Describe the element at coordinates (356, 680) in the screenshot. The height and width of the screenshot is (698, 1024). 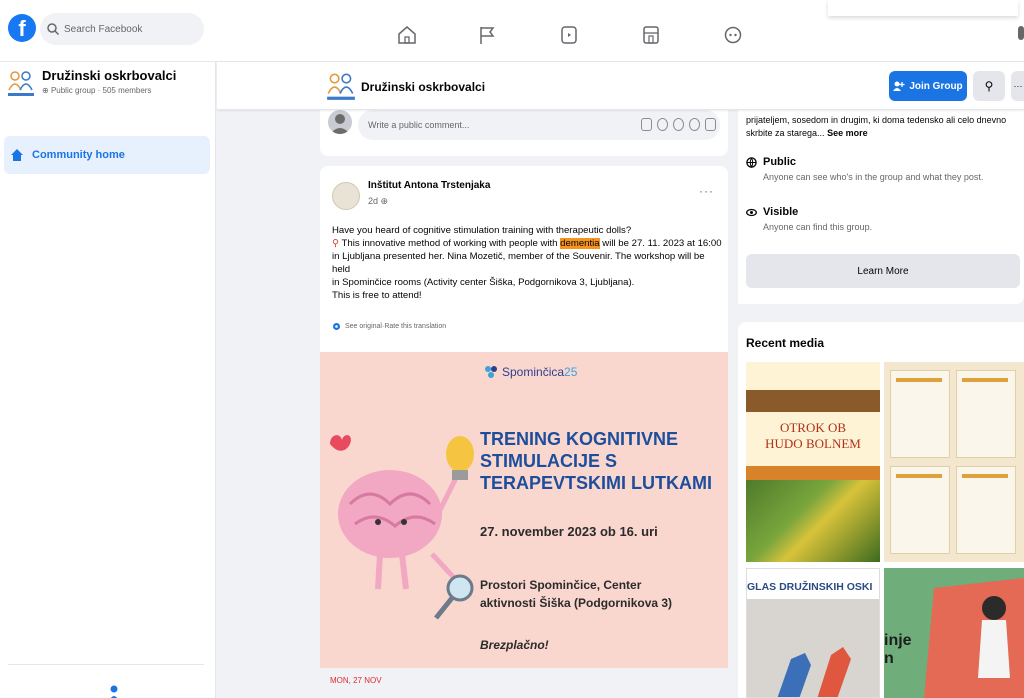
I see `event-day: MON, 27 NOV` at that location.